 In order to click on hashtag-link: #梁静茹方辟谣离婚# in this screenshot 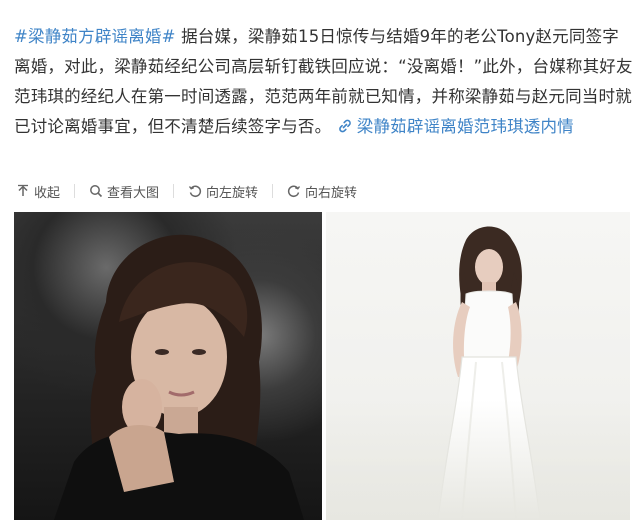, I will do `click(95, 36)`.